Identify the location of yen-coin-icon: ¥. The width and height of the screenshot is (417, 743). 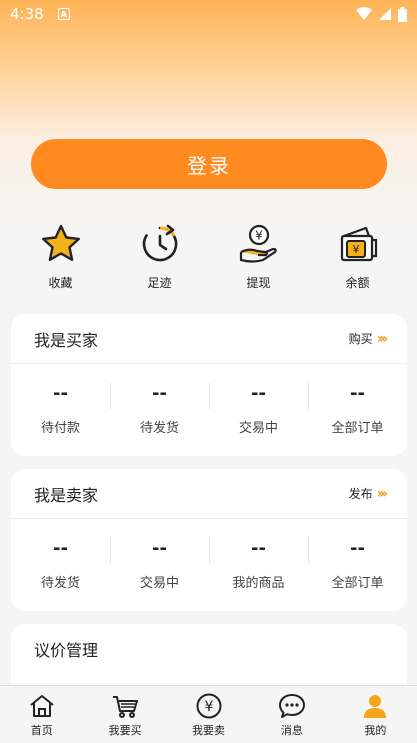
(209, 706).